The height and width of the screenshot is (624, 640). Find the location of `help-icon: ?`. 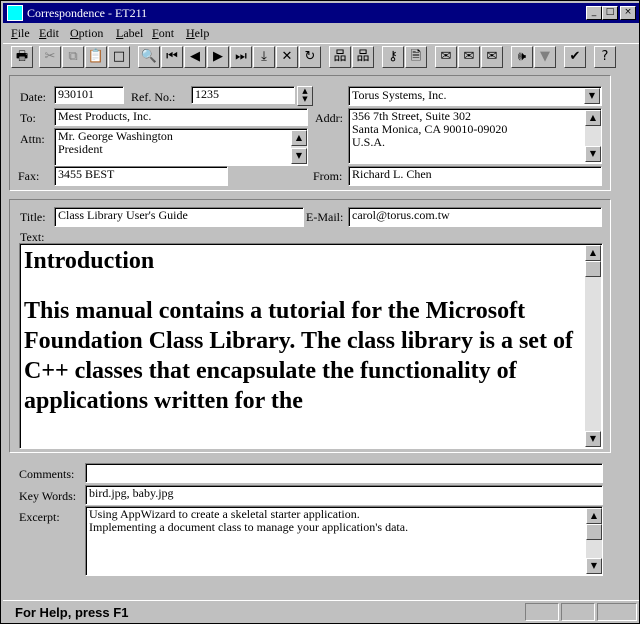

help-icon: ? is located at coordinates (605, 56).